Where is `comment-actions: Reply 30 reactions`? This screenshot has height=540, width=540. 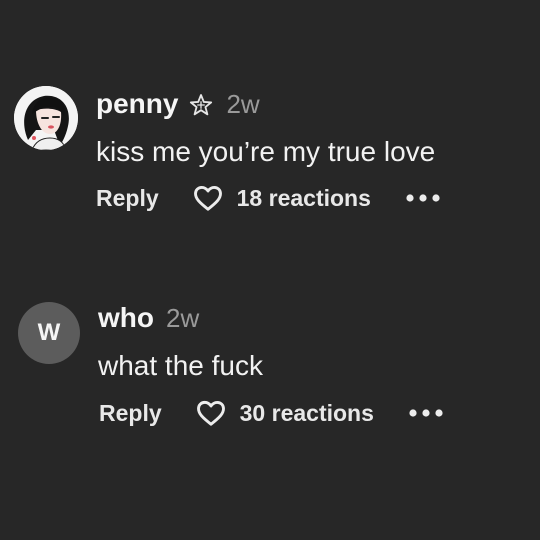 comment-actions: Reply 30 reactions is located at coordinates (271, 413).